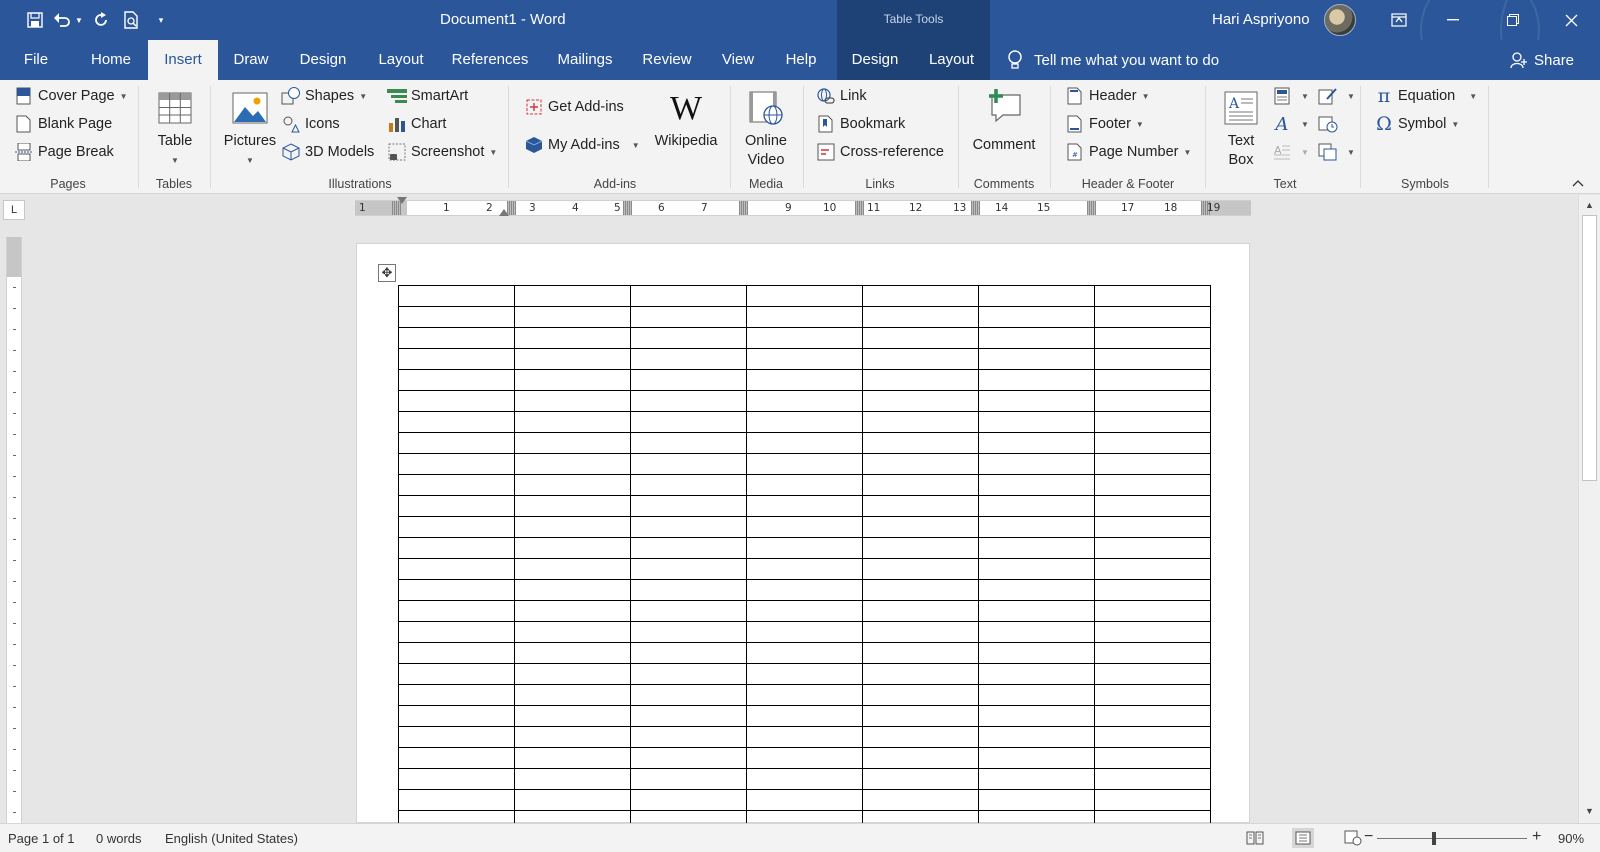  I want to click on tab-mailings: Mailings, so click(585, 60).